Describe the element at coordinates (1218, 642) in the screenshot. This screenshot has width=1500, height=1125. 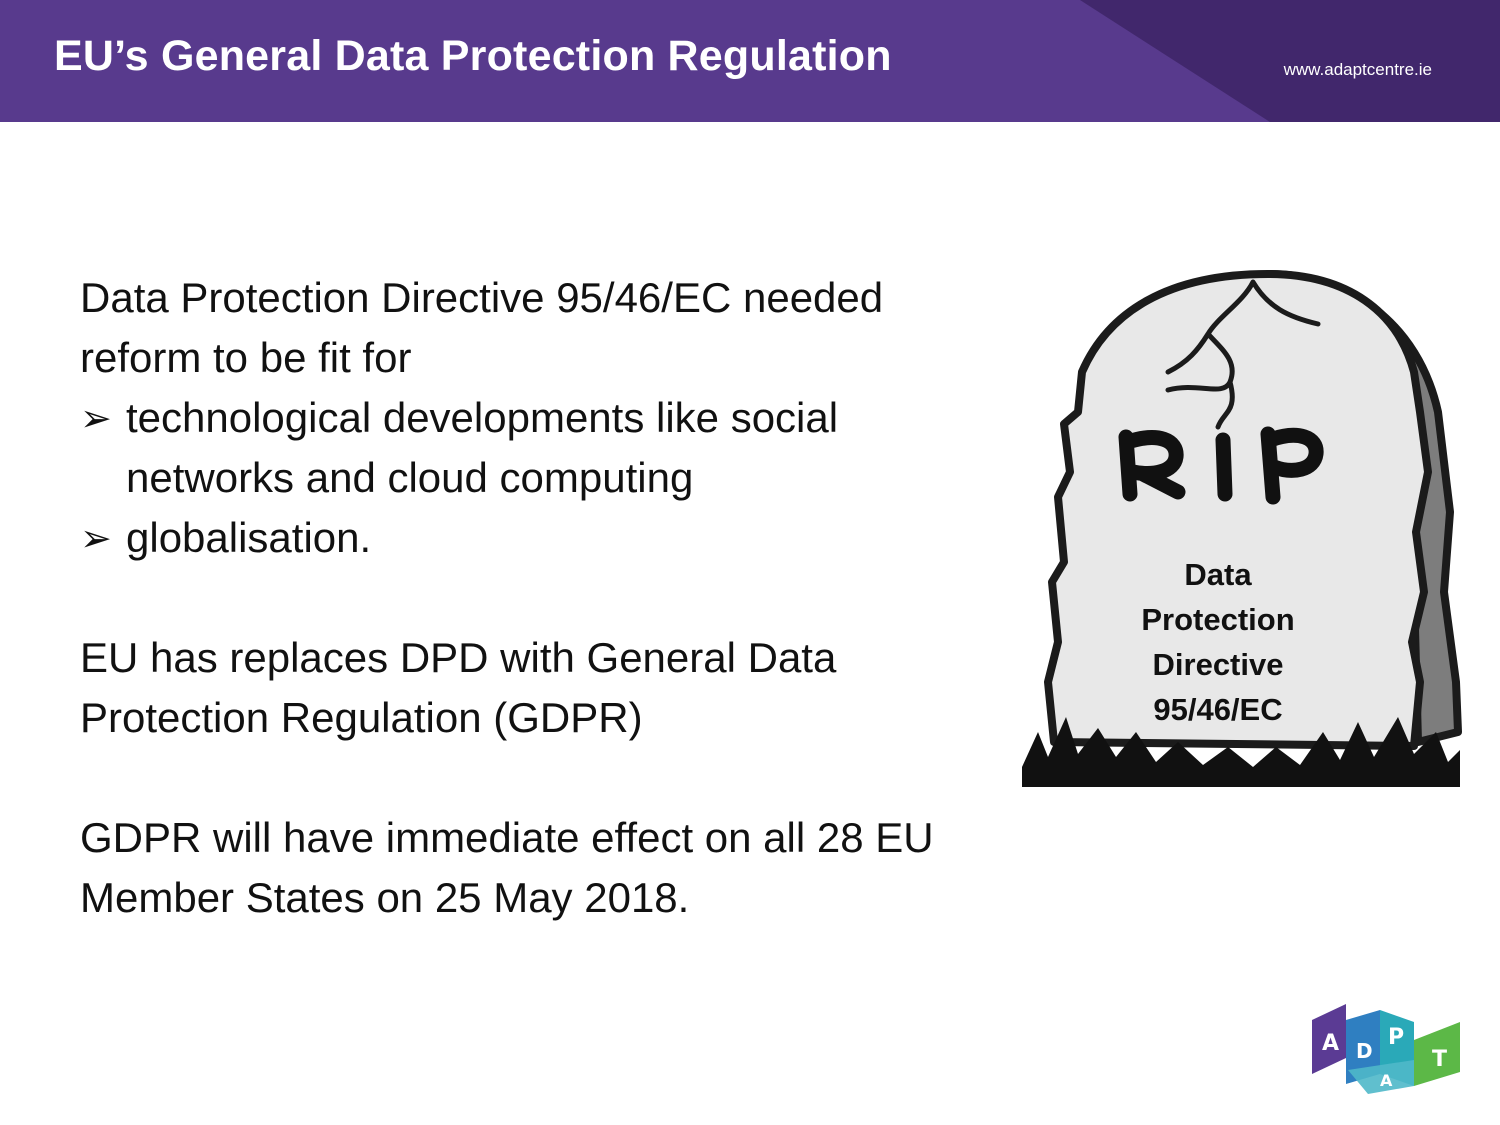
I see `tombstone-inscription: Data Protection Directive 95/46/EC` at that location.